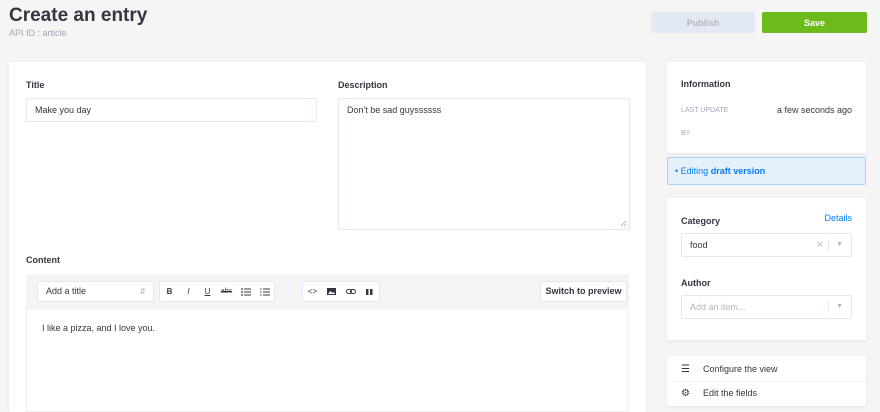  What do you see at coordinates (814, 110) in the screenshot?
I see `last-update-value: a few seconds ago` at bounding box center [814, 110].